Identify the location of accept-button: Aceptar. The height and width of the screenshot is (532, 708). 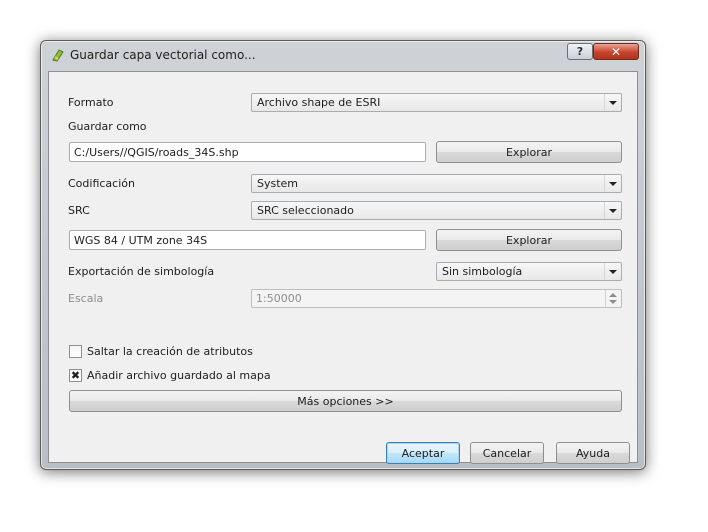
(423, 453).